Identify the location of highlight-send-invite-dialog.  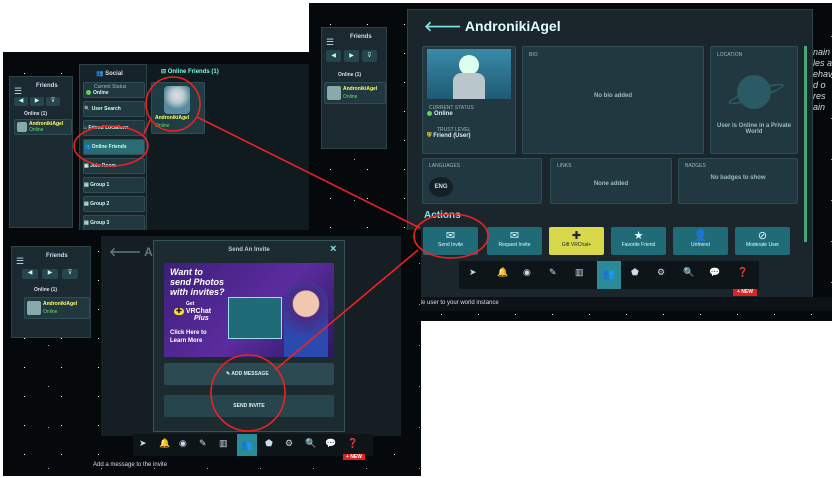
(248, 393).